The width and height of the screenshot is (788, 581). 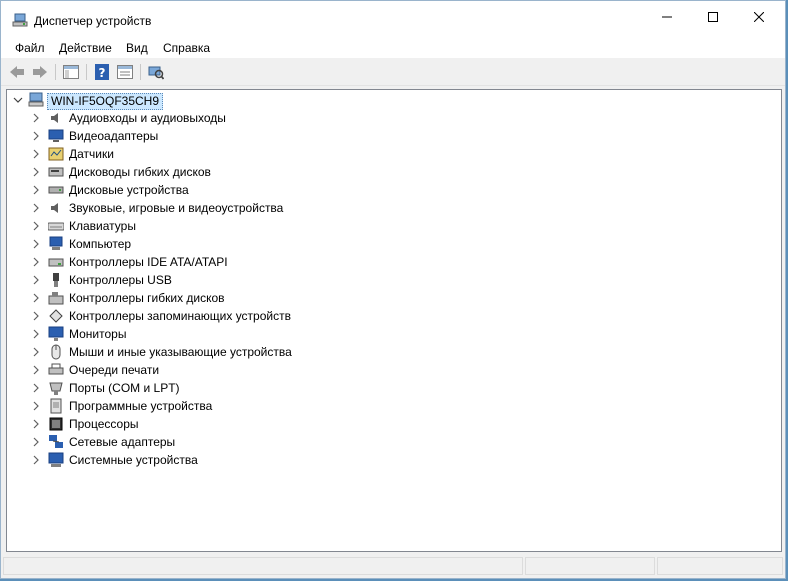 I want to click on menu-file: Файл, so click(x=30, y=48).